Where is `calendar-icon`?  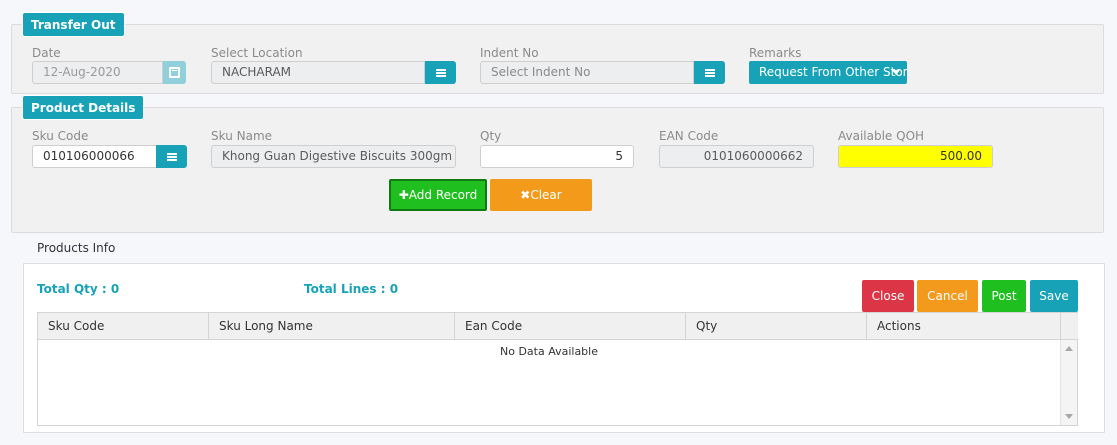 calendar-icon is located at coordinates (174, 72).